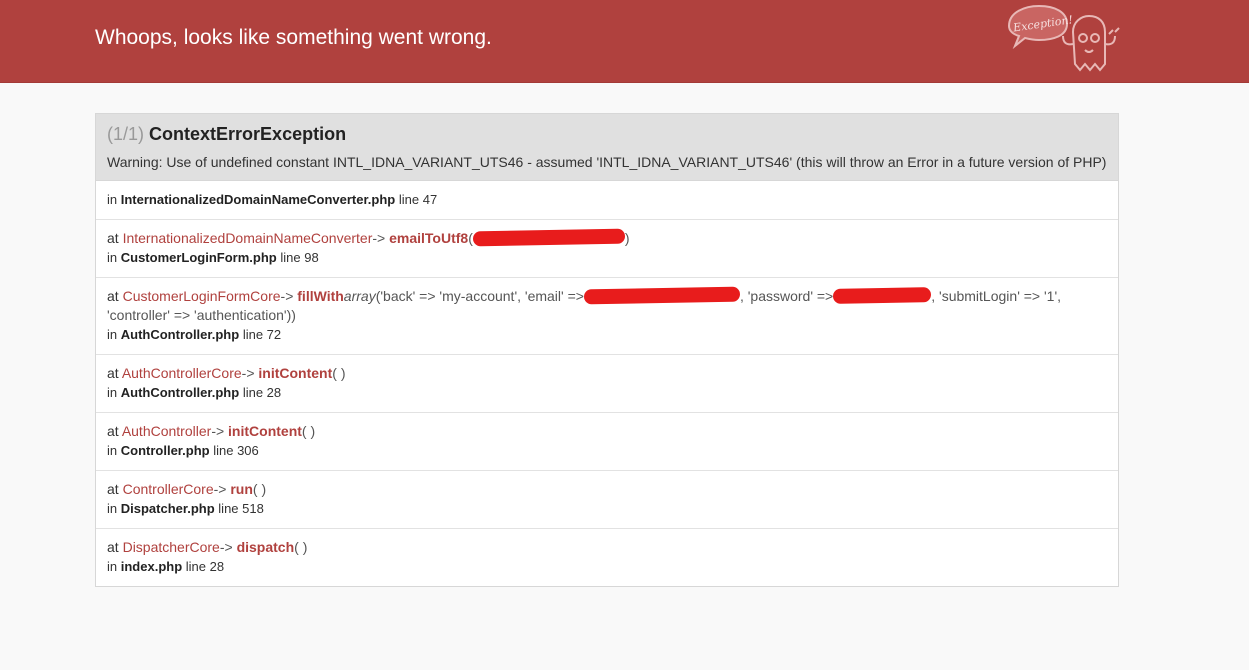 The height and width of the screenshot is (670, 1249). Describe the element at coordinates (258, 199) in the screenshot. I see `trace-file: InternationalizedDomainNameConverter.php` at that location.